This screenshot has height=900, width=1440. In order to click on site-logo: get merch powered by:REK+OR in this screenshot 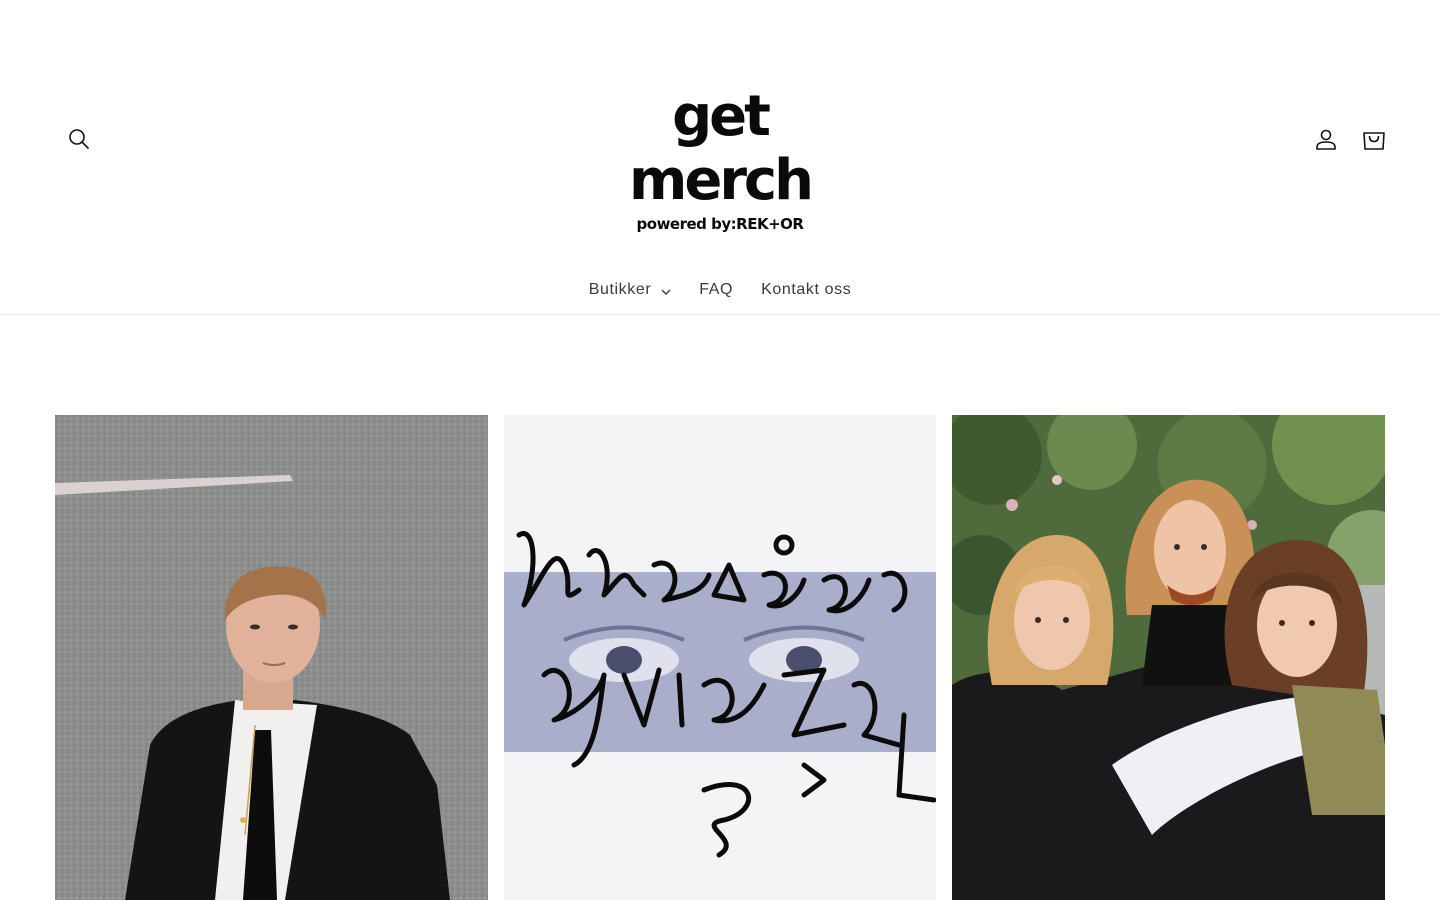, I will do `click(720, 159)`.